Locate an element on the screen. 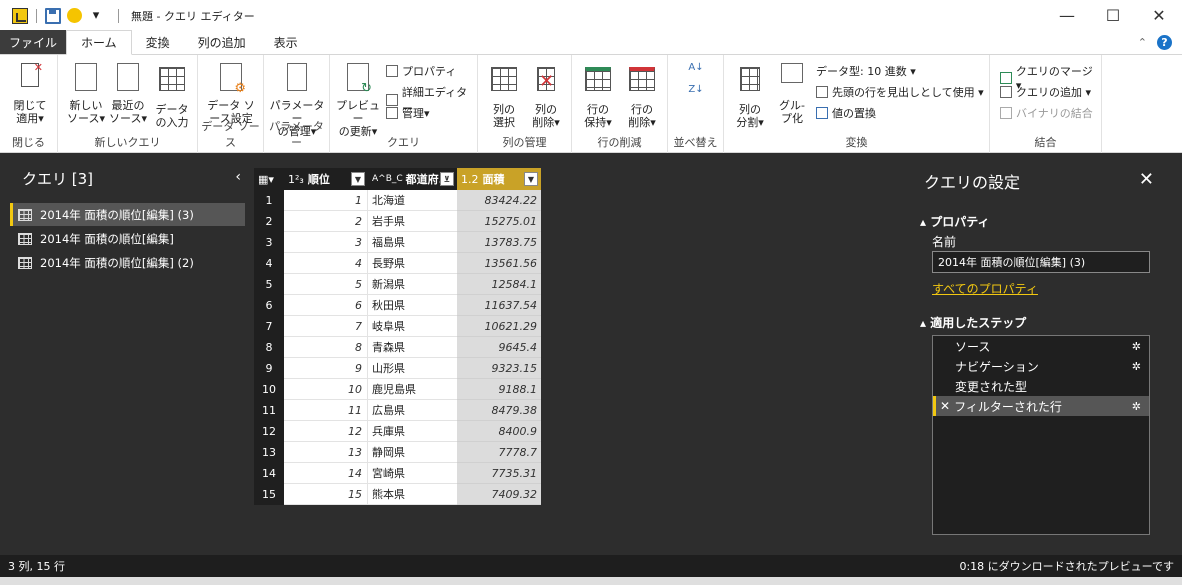  remove-rows-button: 行の 削除▾ is located at coordinates (642, 95).